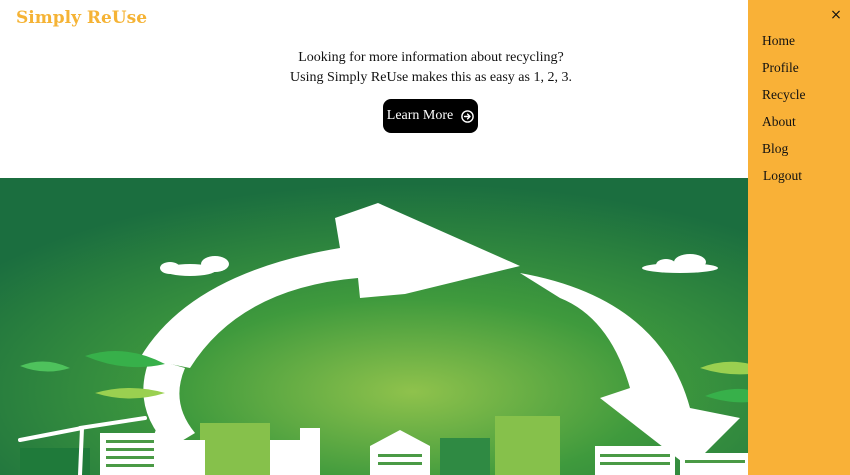 This screenshot has width=850, height=475. What do you see at coordinates (799, 237) in the screenshot?
I see `sidebar-menu: × Home Profile Recycle About Blog Logout` at bounding box center [799, 237].